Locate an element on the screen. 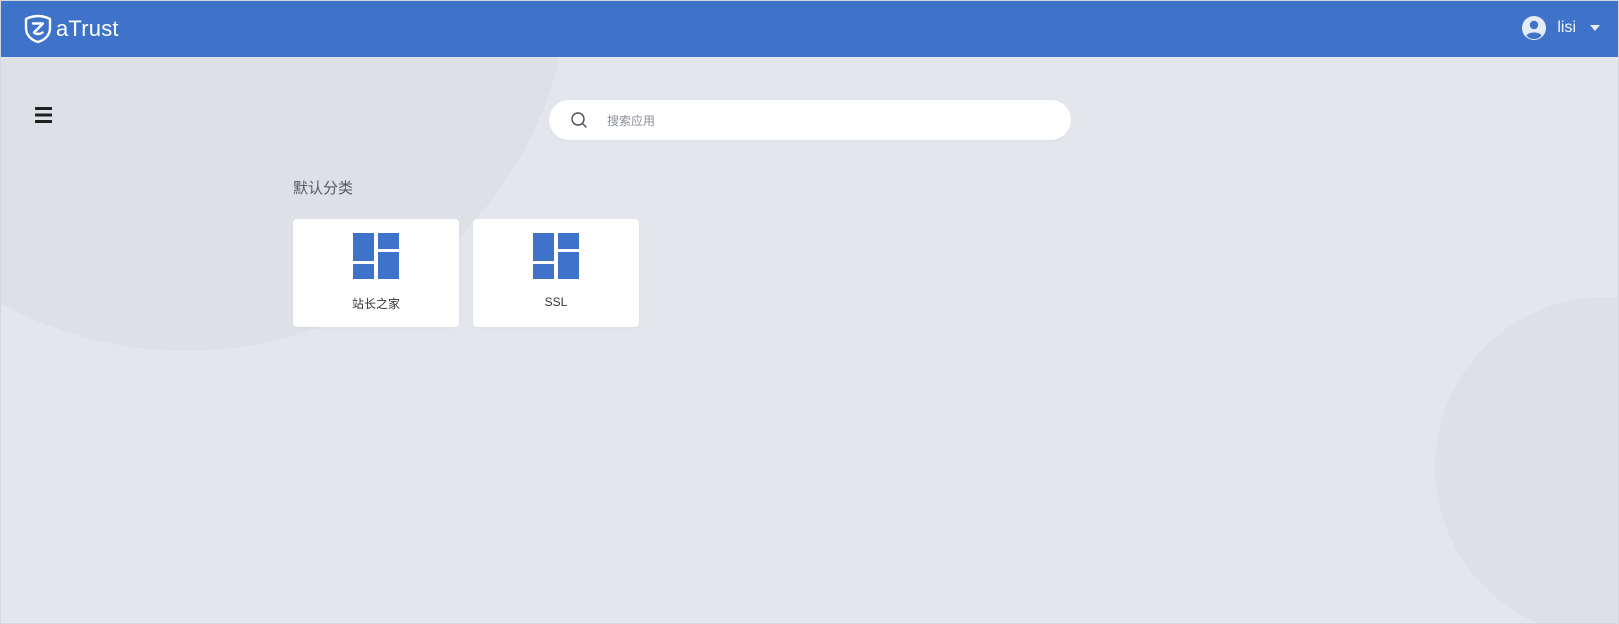 The width and height of the screenshot is (1619, 624). search-input is located at coordinates (827, 121).